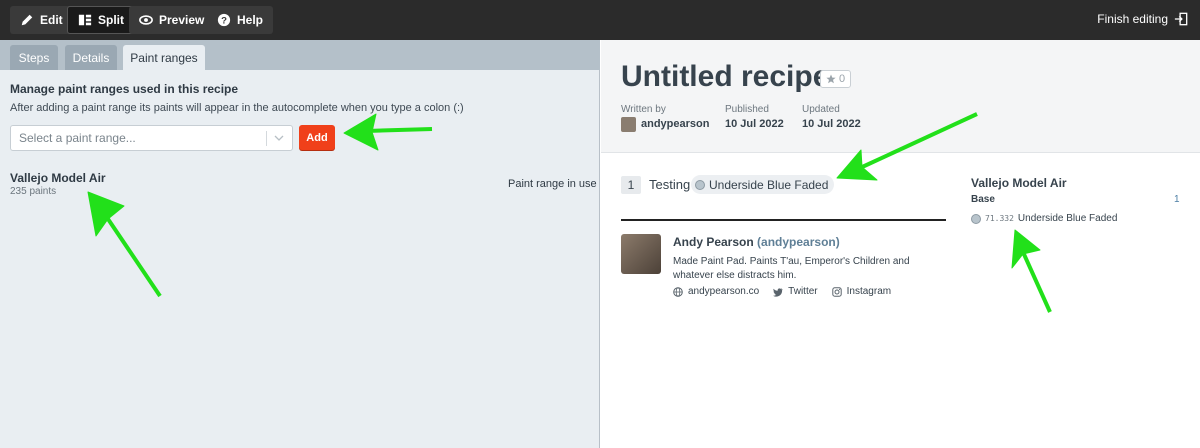 The height and width of the screenshot is (448, 1200). I want to click on section-divider, so click(783, 220).